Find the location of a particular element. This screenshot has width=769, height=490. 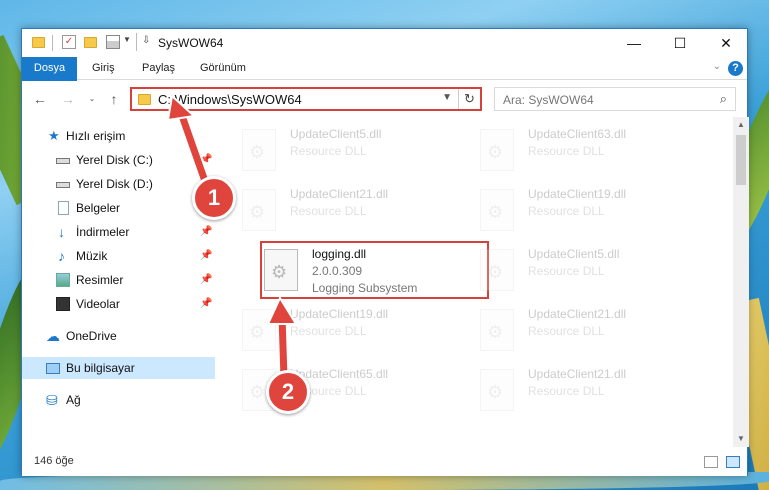

step-badge-1: 1 is located at coordinates (214, 198).